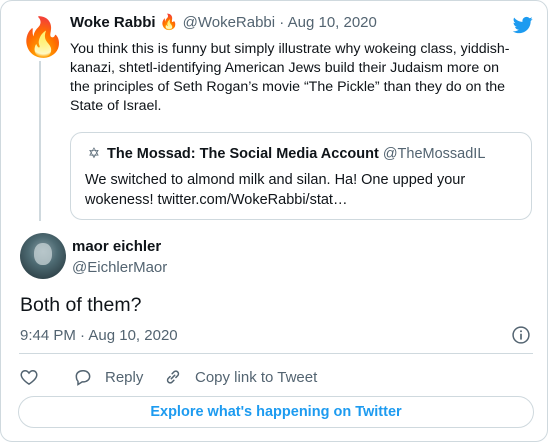 Image resolution: width=550 pixels, height=444 pixels. I want to click on parent-tweet-header: Woke Rabbi 🔥 @WokeRabbi · Aug 10, 2020, so click(223, 23).